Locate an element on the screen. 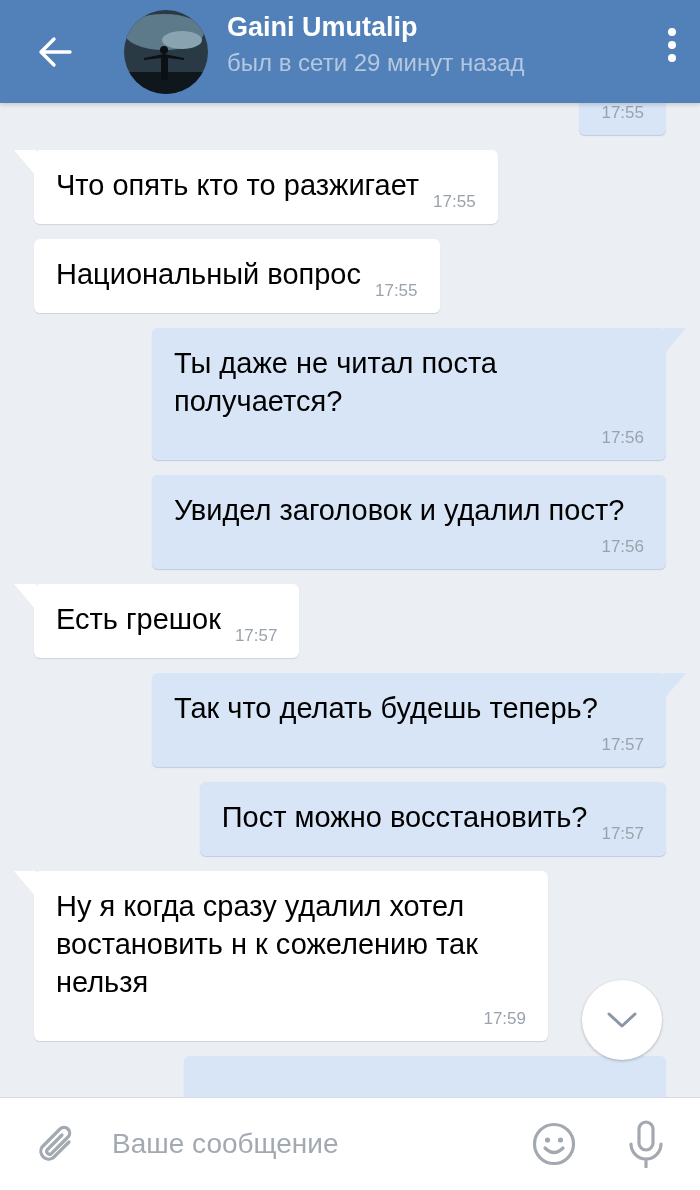 The image size is (700, 1190). message-text: Так что делать будешь теперь? is located at coordinates (386, 708).